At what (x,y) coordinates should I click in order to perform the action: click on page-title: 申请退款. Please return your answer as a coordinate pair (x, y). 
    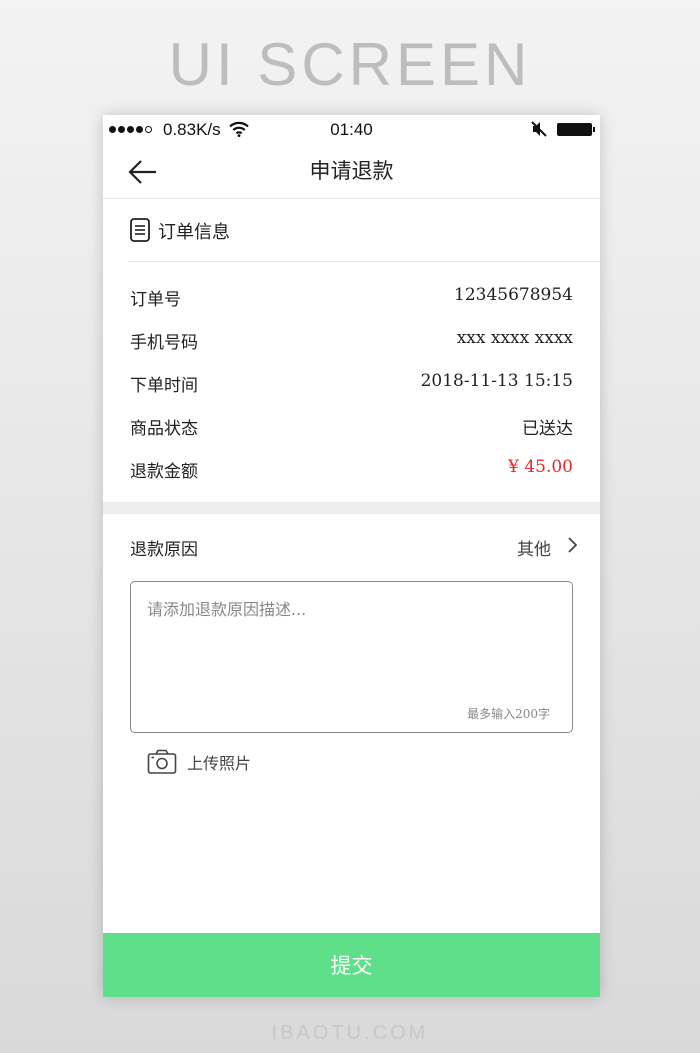
    Looking at the image, I should click on (351, 171).